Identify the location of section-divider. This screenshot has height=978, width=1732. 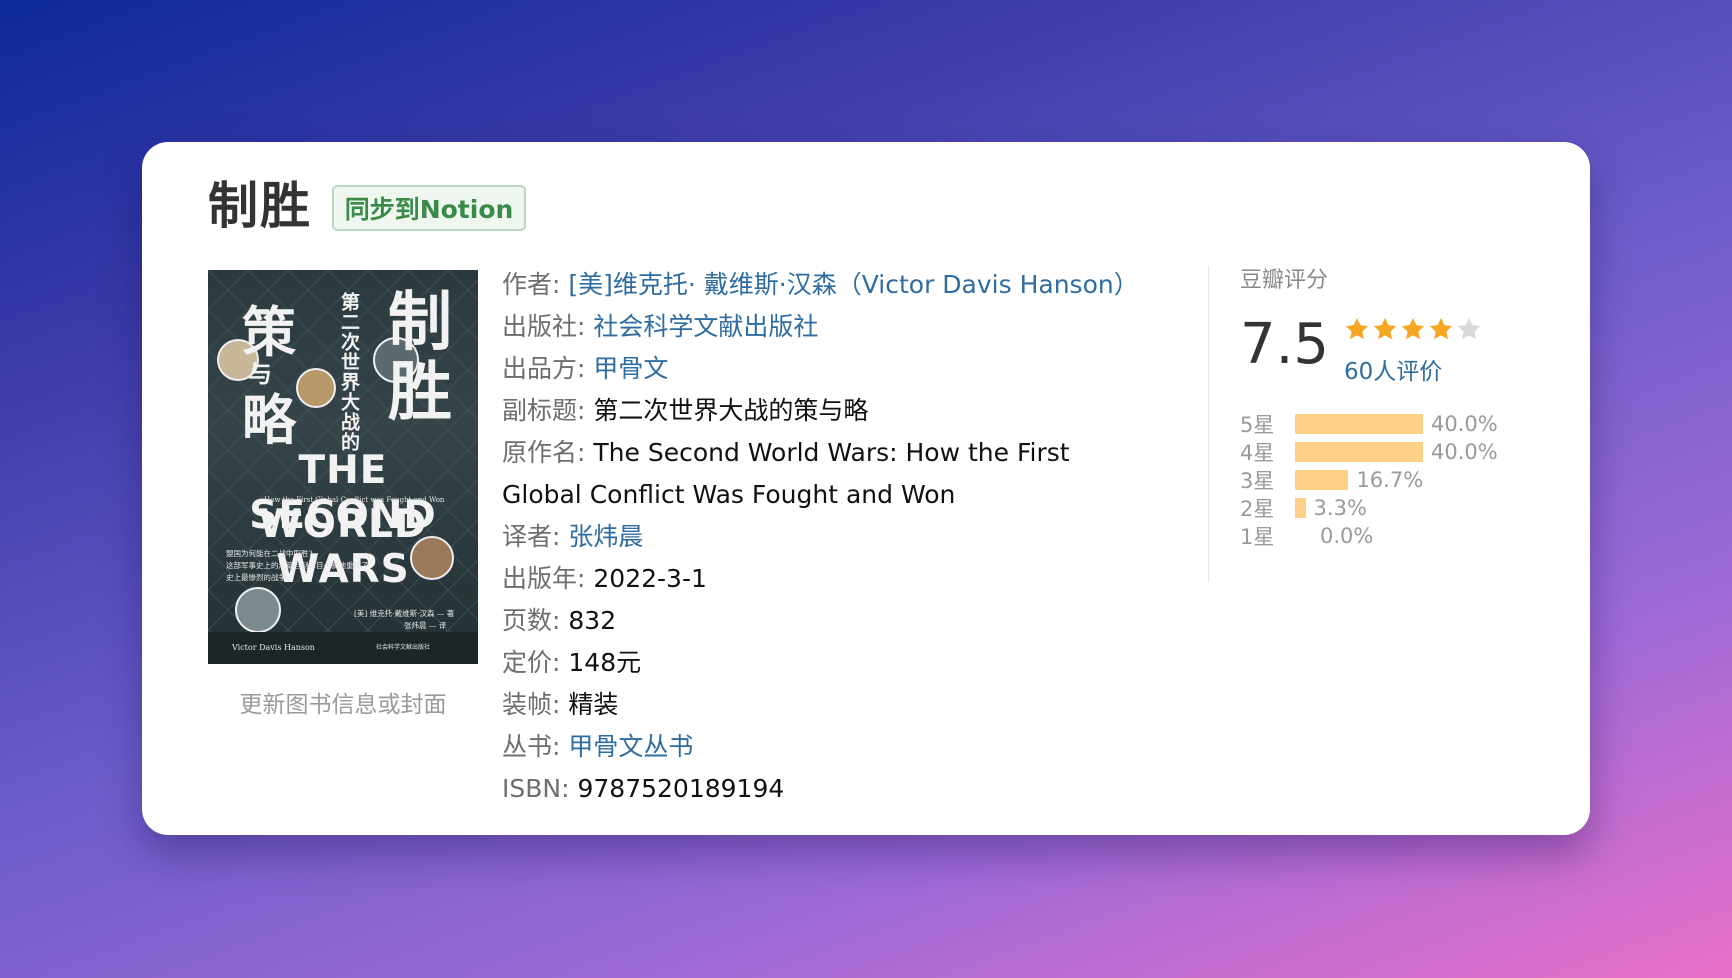
(1208, 424).